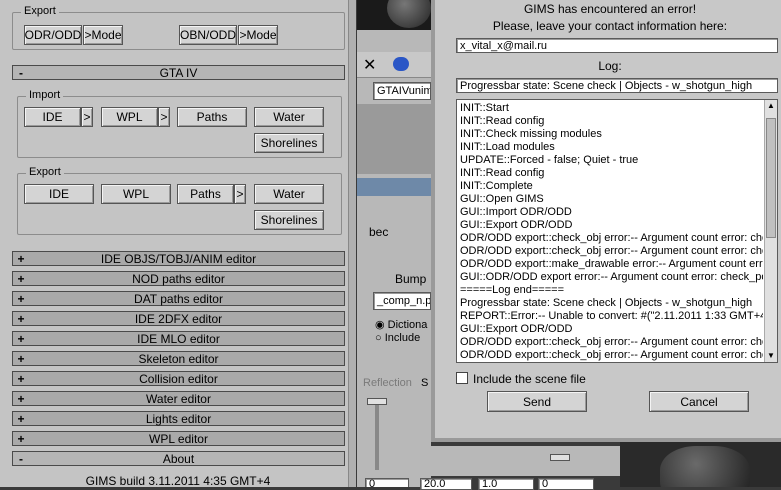 This screenshot has width=781, height=490. Describe the element at coordinates (129, 117) in the screenshot. I see `import-wpl-button: WPL` at that location.